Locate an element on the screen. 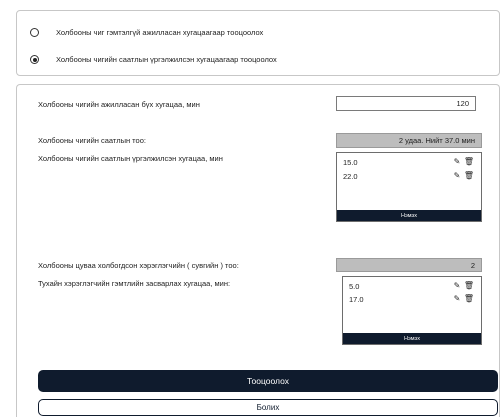  list-item-value: 17.0 is located at coordinates (356, 299).